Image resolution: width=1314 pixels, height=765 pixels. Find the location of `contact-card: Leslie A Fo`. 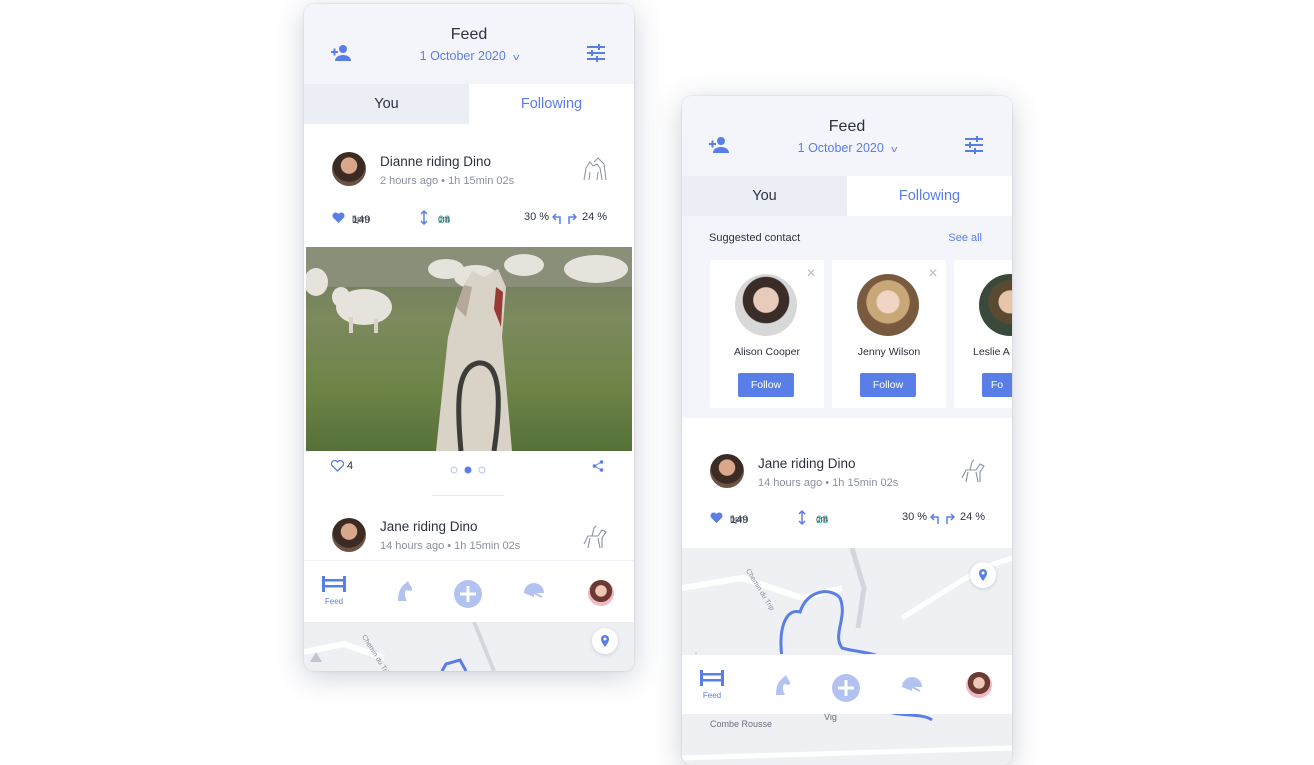

contact-card: Leslie A Fo is located at coordinates (983, 334).